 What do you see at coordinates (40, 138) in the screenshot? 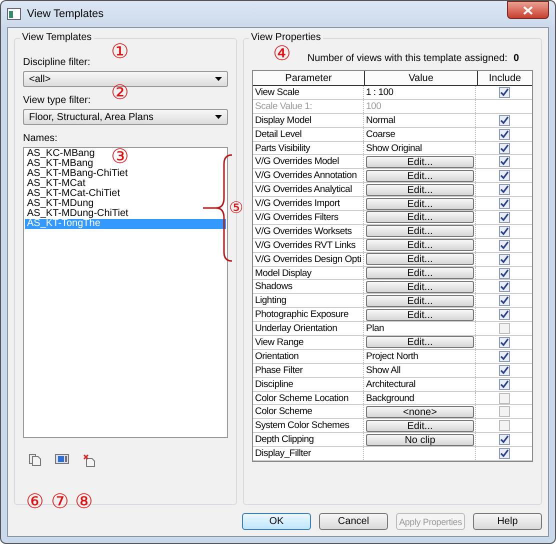
I see `field-label: Names:` at bounding box center [40, 138].